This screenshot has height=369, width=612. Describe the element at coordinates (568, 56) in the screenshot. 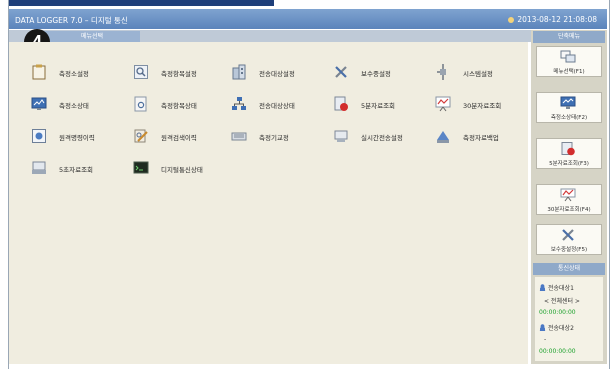

I see `windows-icon` at that location.